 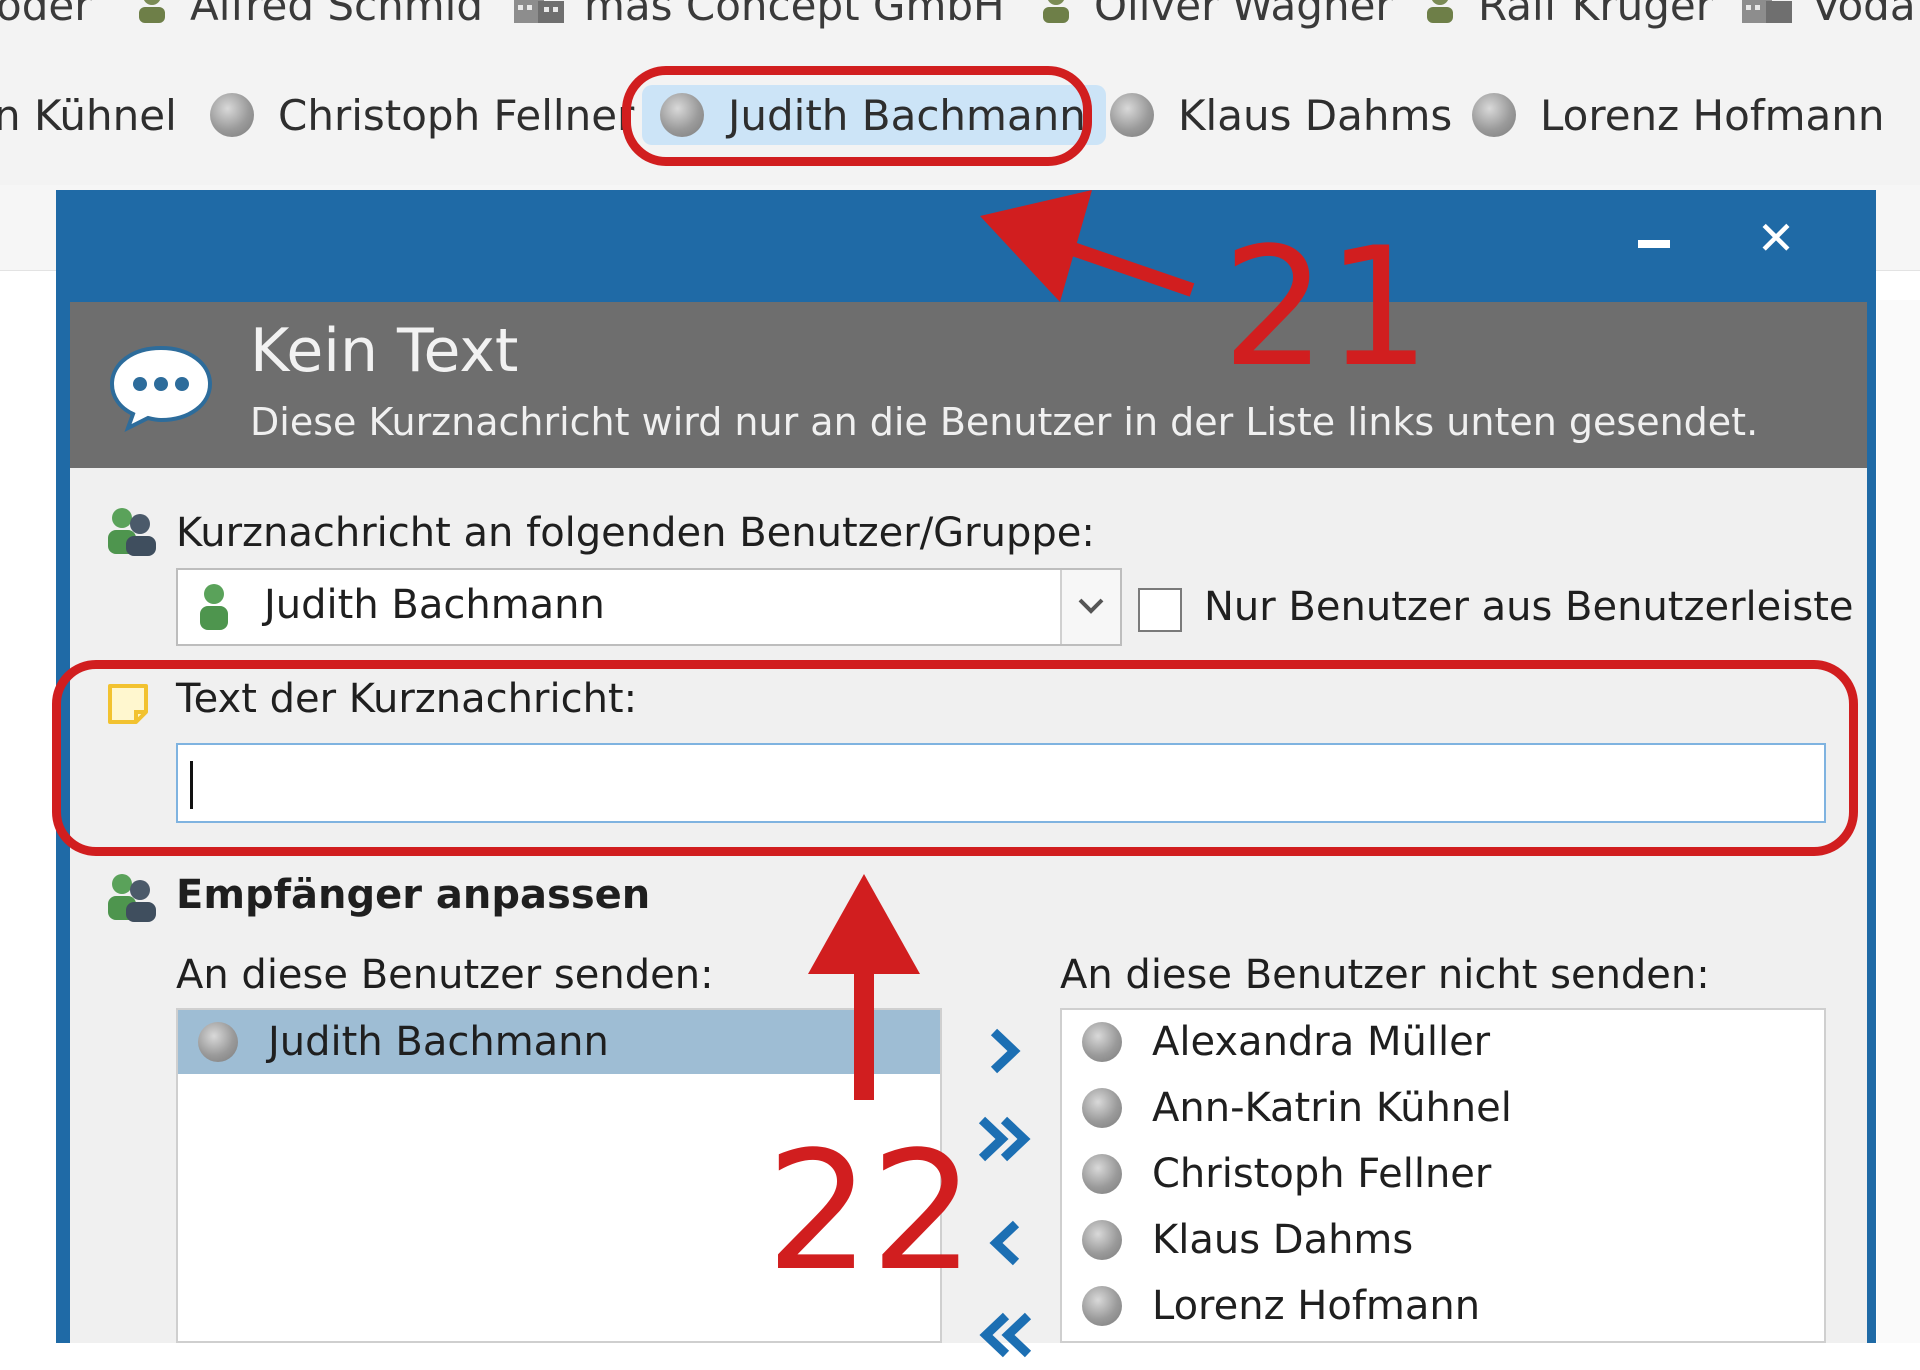 I want to click on not-send-label: An diese Benutzer nicht senden:, so click(x=1385, y=975).